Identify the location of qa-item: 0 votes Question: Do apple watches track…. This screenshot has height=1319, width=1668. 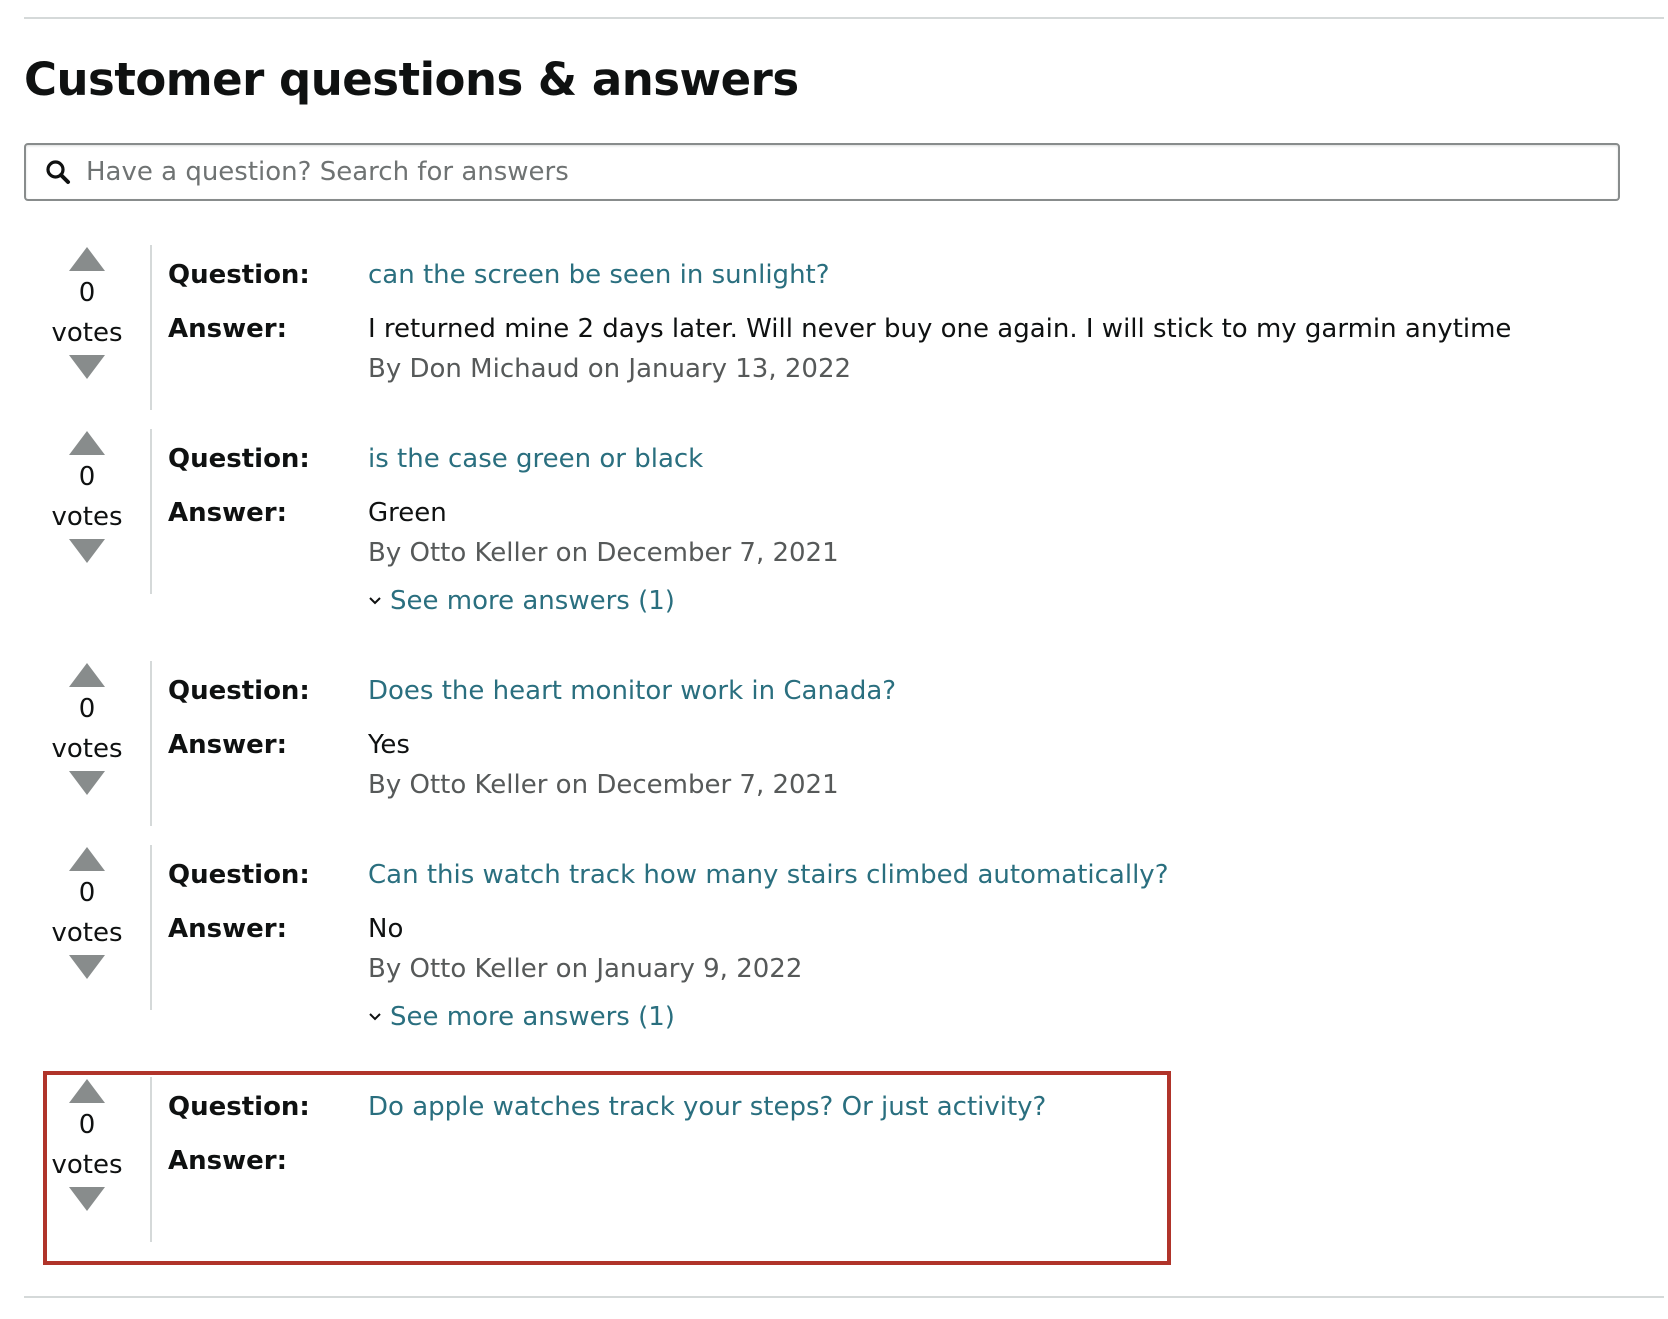
(824, 1159).